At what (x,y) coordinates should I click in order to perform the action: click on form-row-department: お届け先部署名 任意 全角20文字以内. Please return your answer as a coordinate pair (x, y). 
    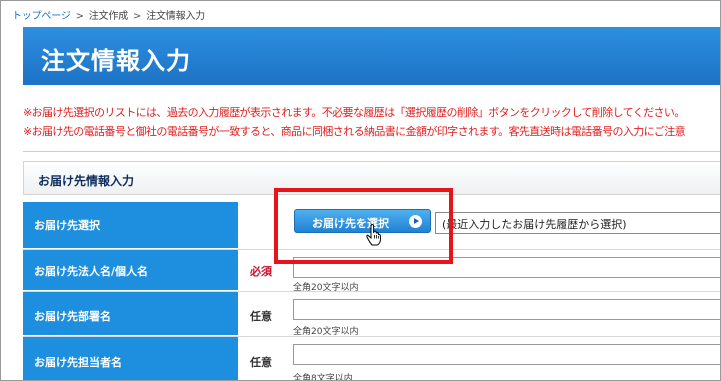
    Looking at the image, I should click on (371, 314).